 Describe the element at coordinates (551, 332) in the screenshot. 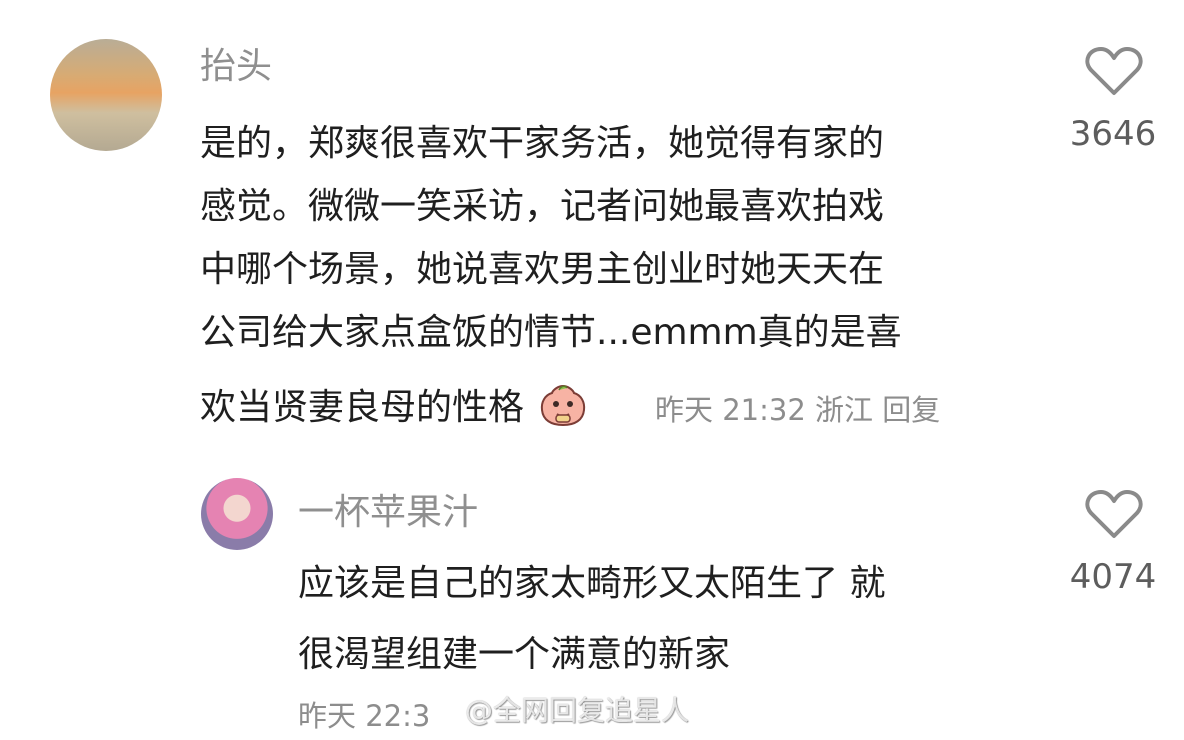

I see `comment-text-line-4: 公司给大家点盒饭的情节...emmm真的是喜` at that location.